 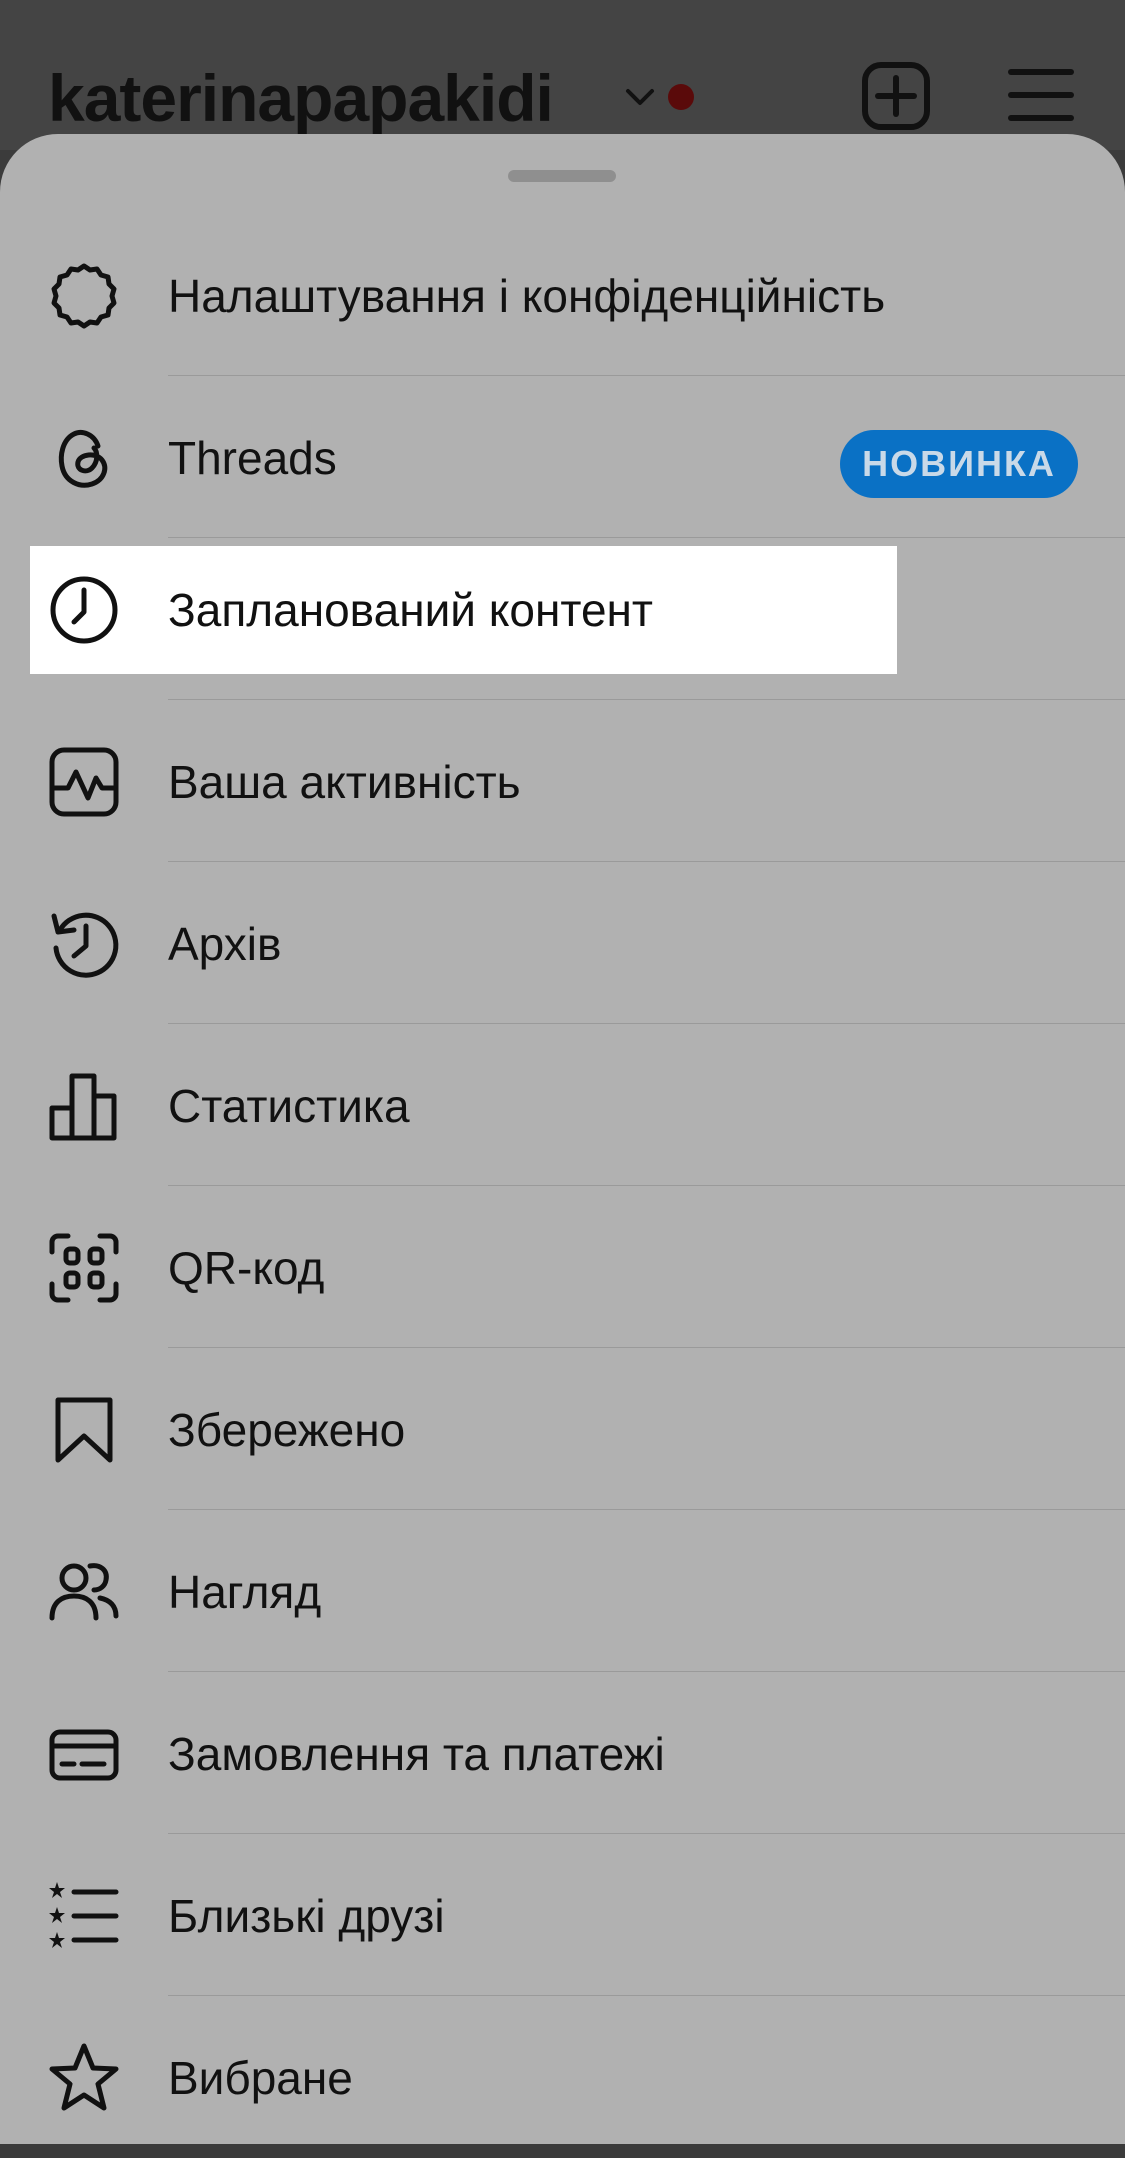 What do you see at coordinates (84, 944) in the screenshot?
I see `archive-icon` at bounding box center [84, 944].